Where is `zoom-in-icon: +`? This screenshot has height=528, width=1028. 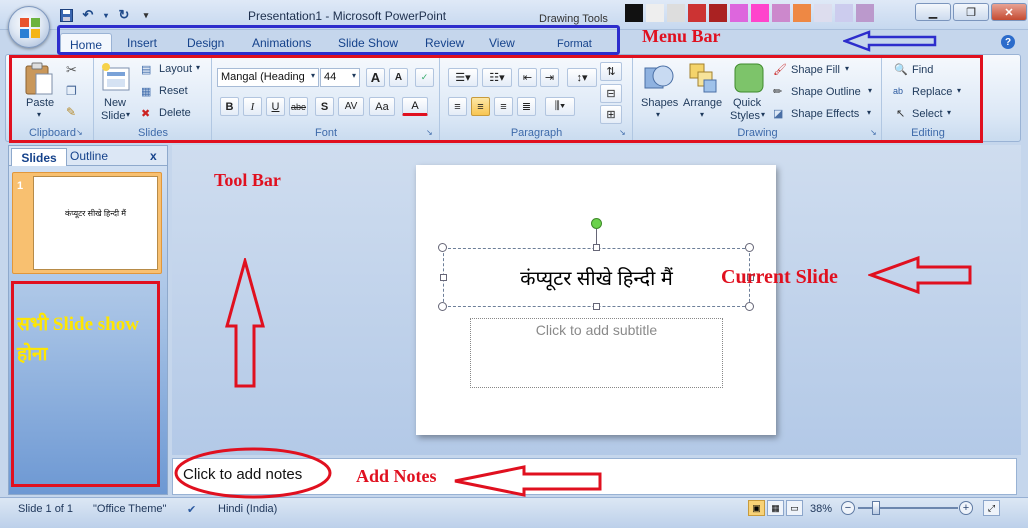 zoom-in-icon: + is located at coordinates (966, 508).